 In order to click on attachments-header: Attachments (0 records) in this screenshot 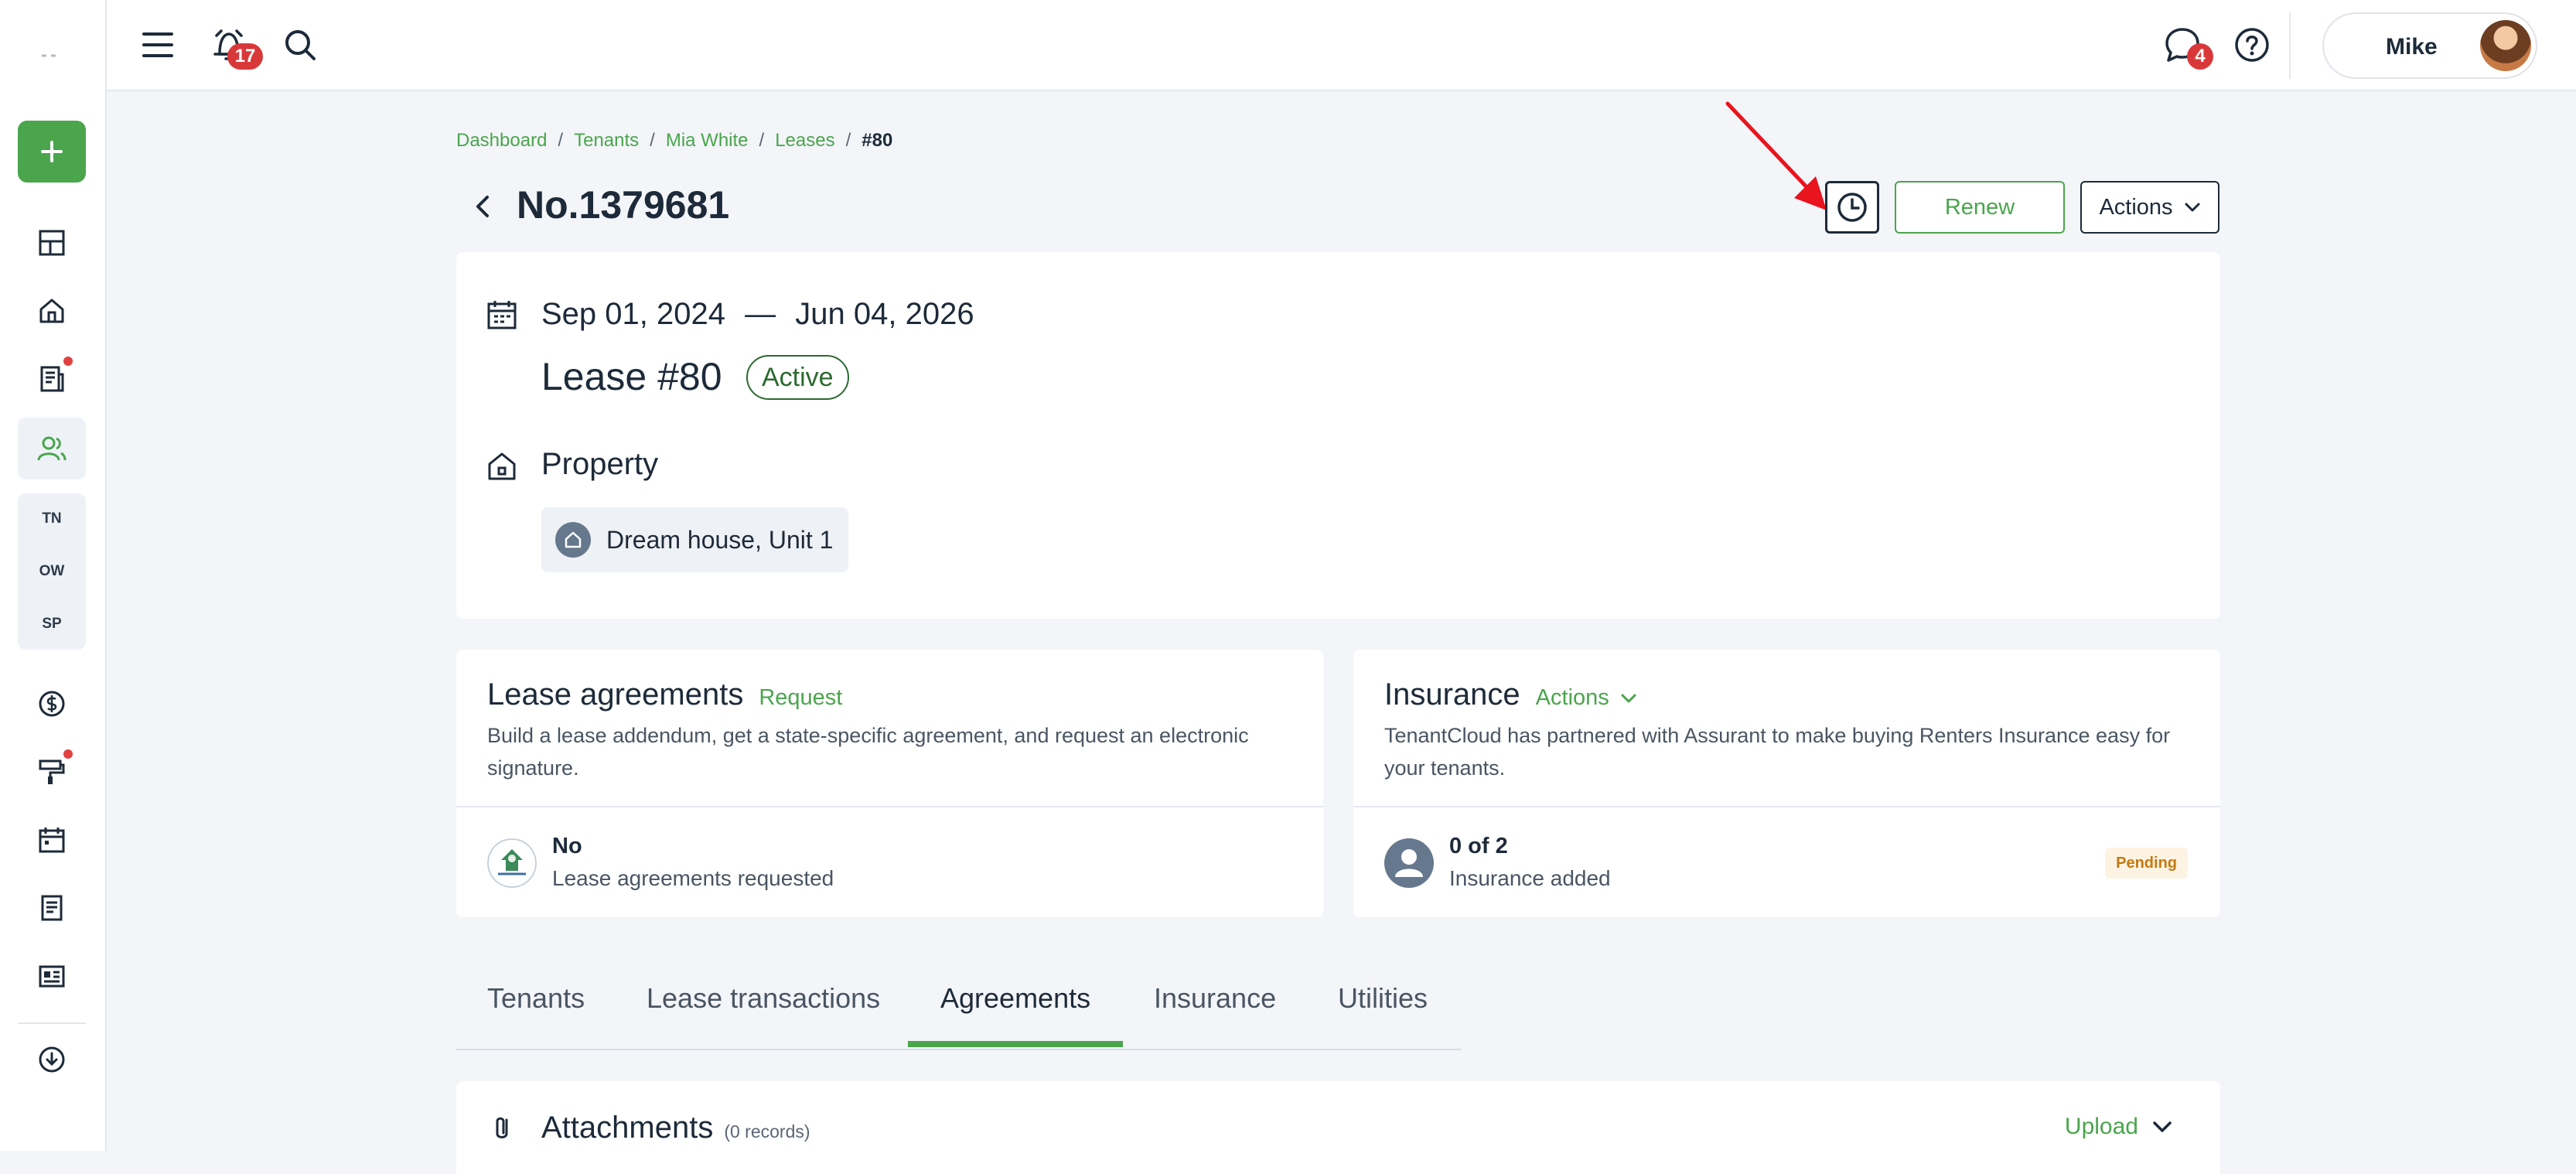, I will do `click(675, 1128)`.